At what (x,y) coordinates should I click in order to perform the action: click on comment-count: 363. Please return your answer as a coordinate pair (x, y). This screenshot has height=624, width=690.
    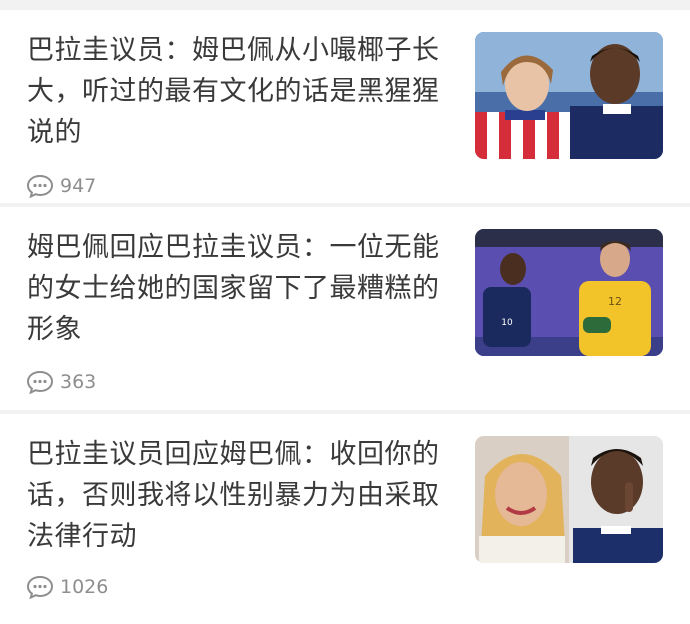
    Looking at the image, I should click on (78, 382).